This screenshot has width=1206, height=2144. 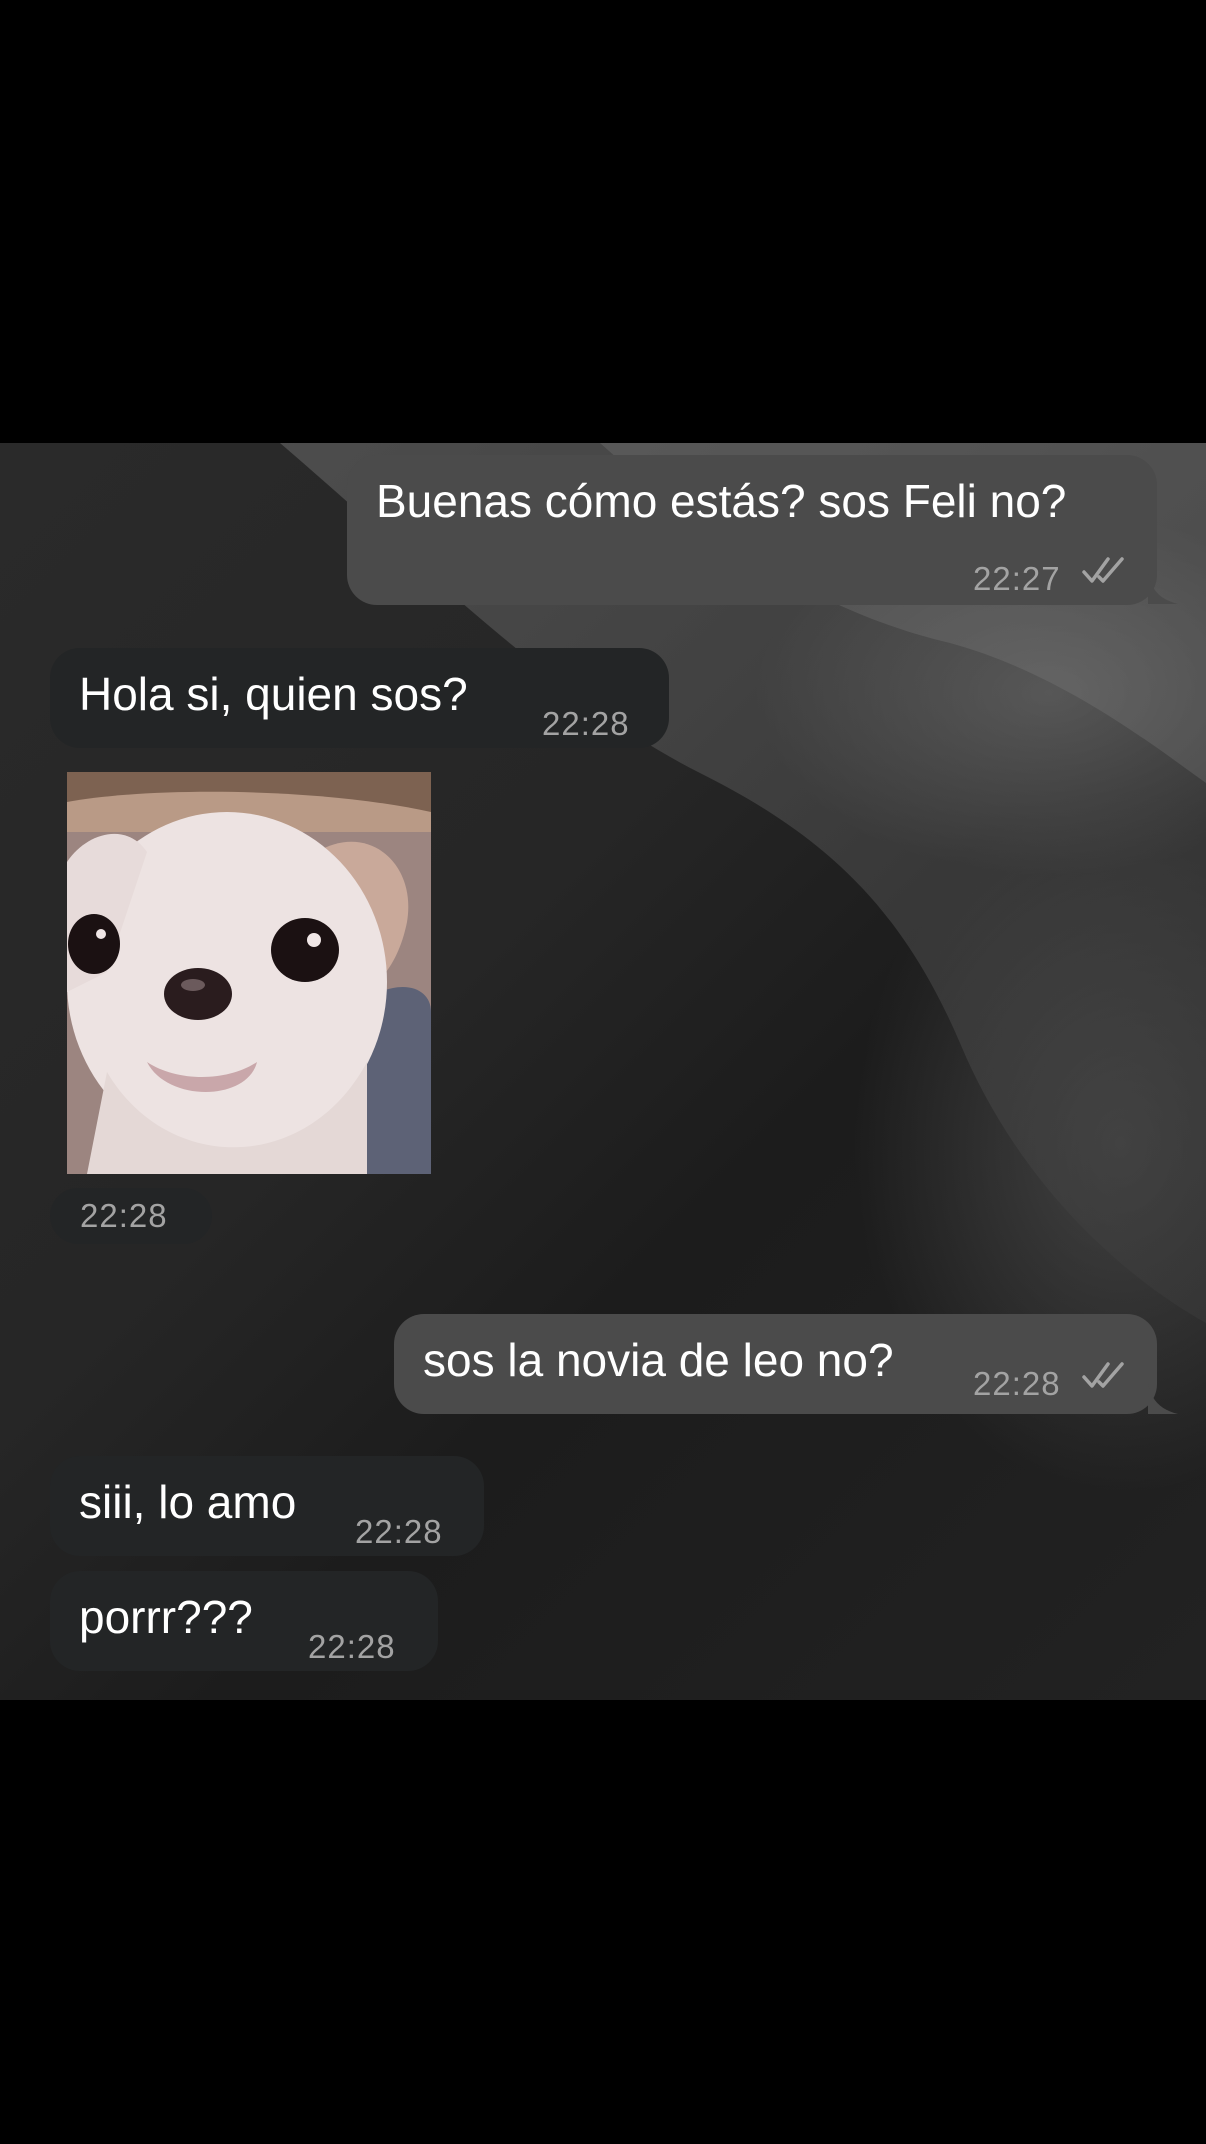 I want to click on chihuahua-sticker, so click(x=249, y=973).